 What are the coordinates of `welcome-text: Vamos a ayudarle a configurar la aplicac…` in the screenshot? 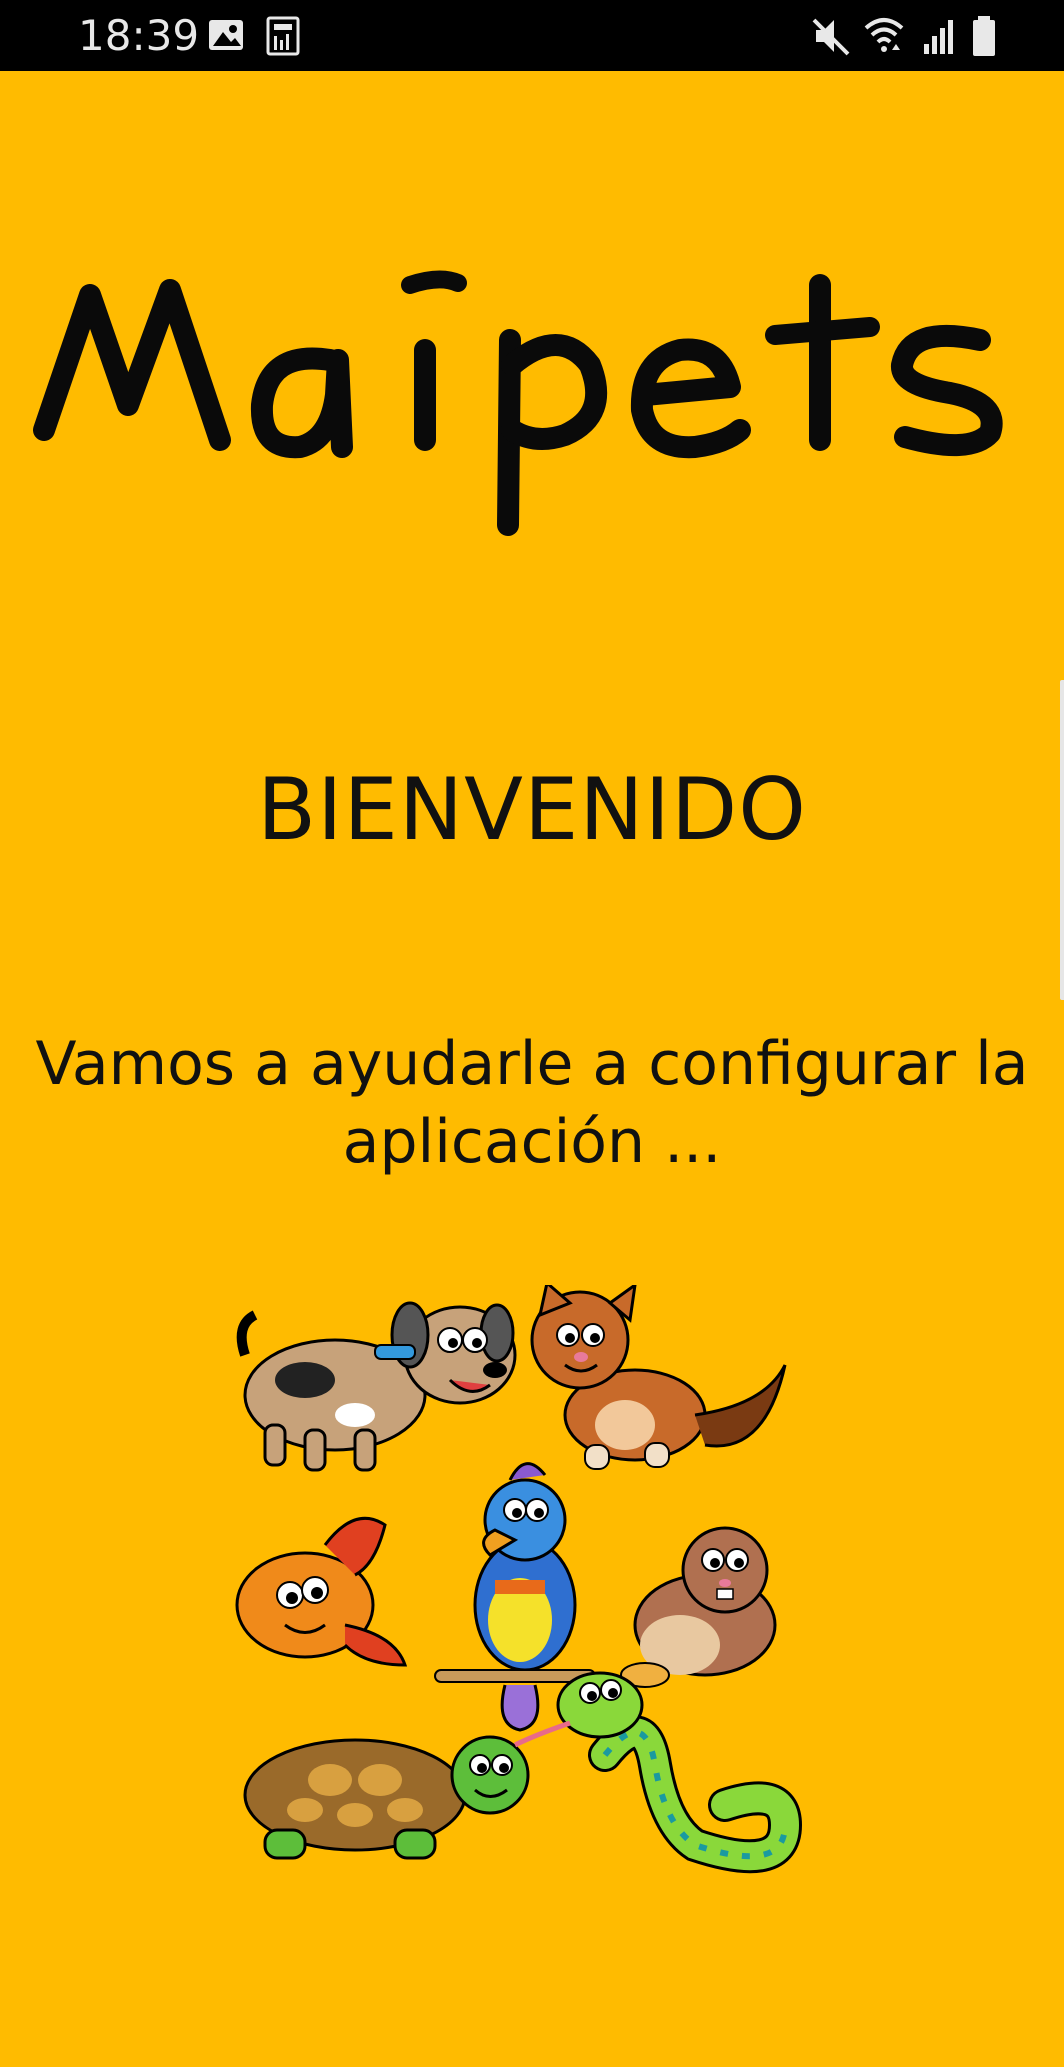 It's located at (532, 1103).